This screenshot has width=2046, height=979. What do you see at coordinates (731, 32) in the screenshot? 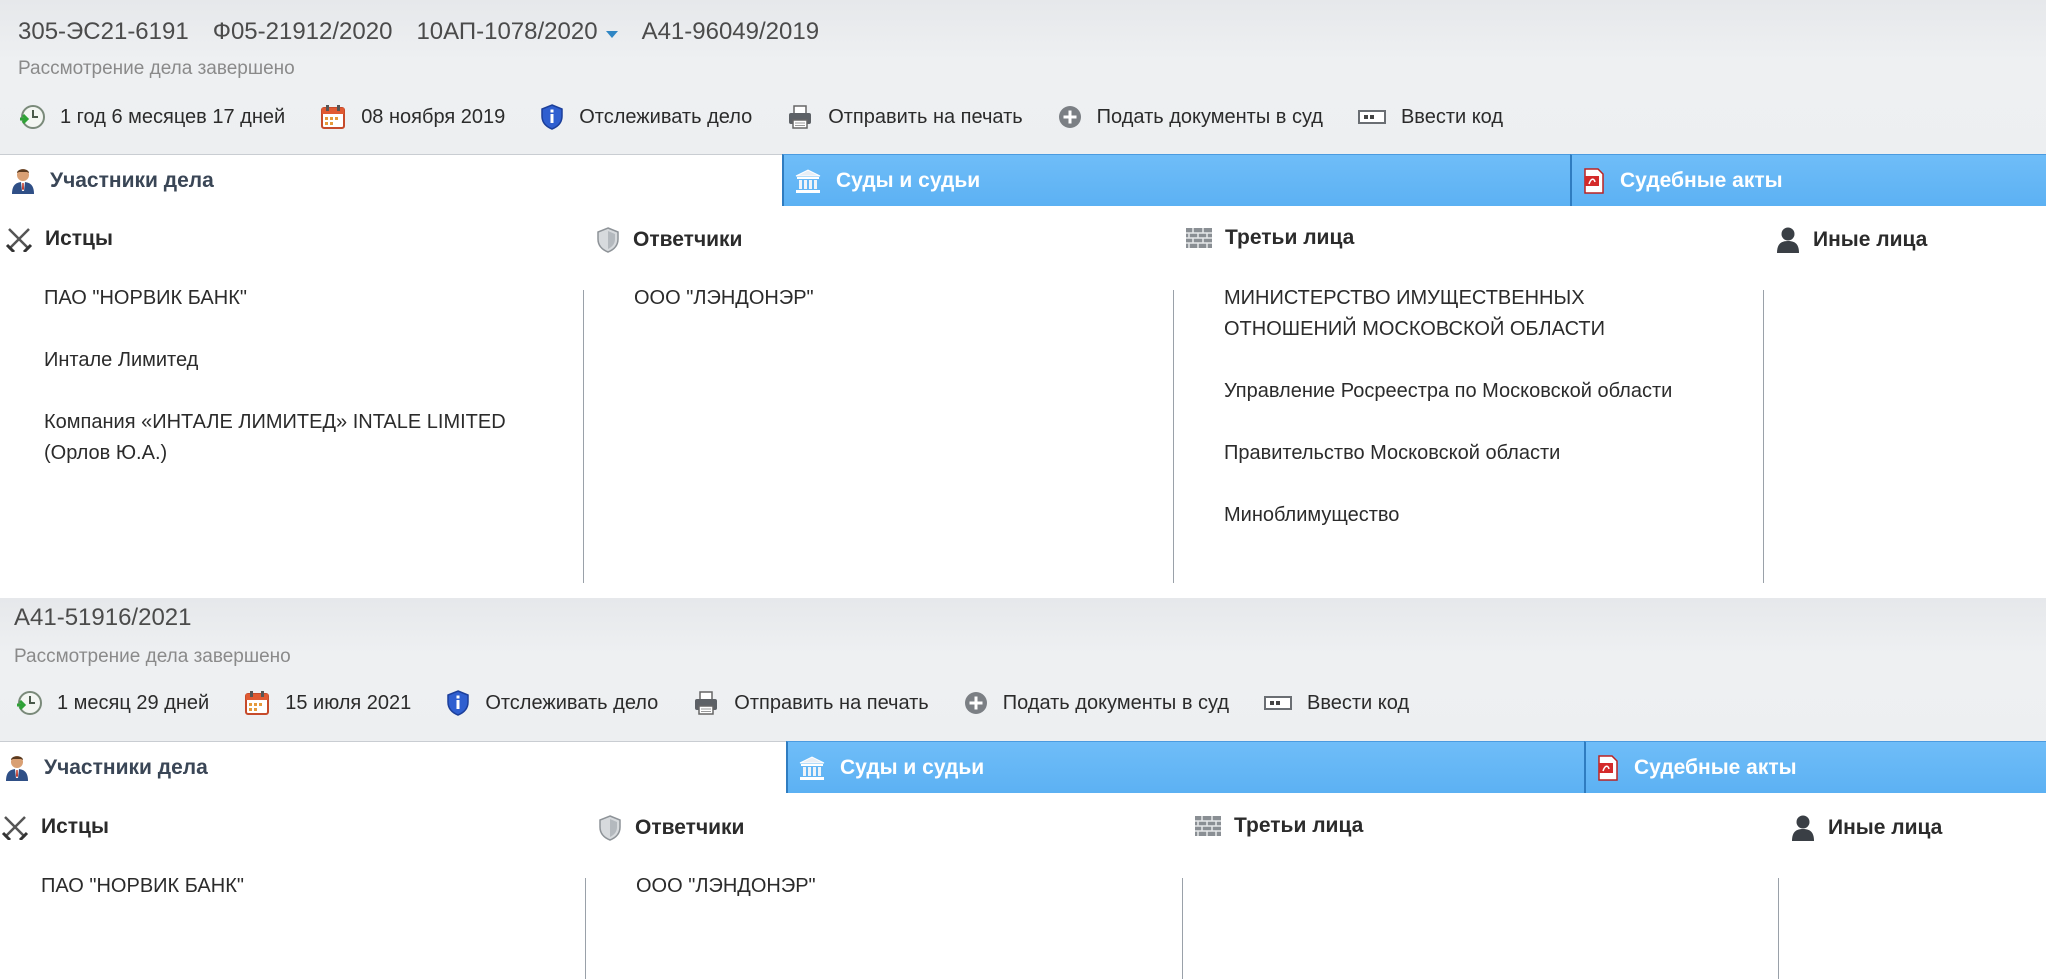
I see `case-number-link: А41-96049/2019` at bounding box center [731, 32].